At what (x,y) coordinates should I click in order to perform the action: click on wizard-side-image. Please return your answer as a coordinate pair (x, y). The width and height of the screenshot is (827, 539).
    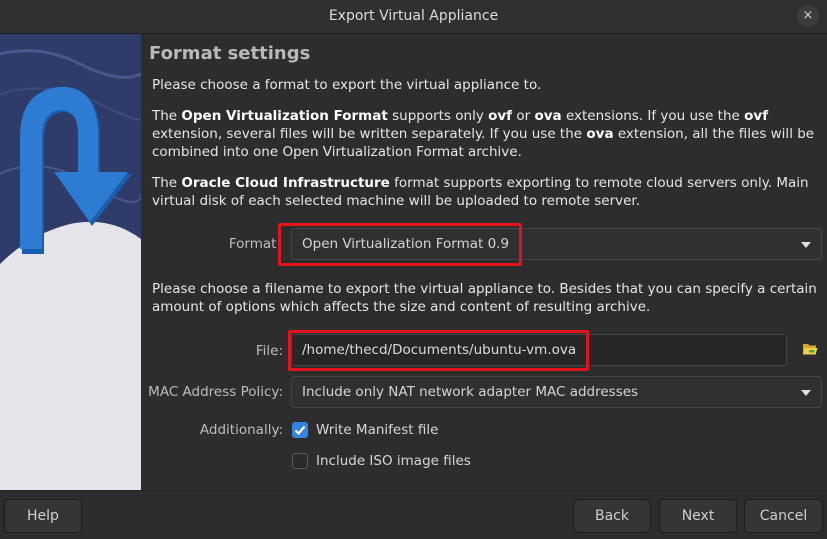
    Looking at the image, I should click on (70, 262).